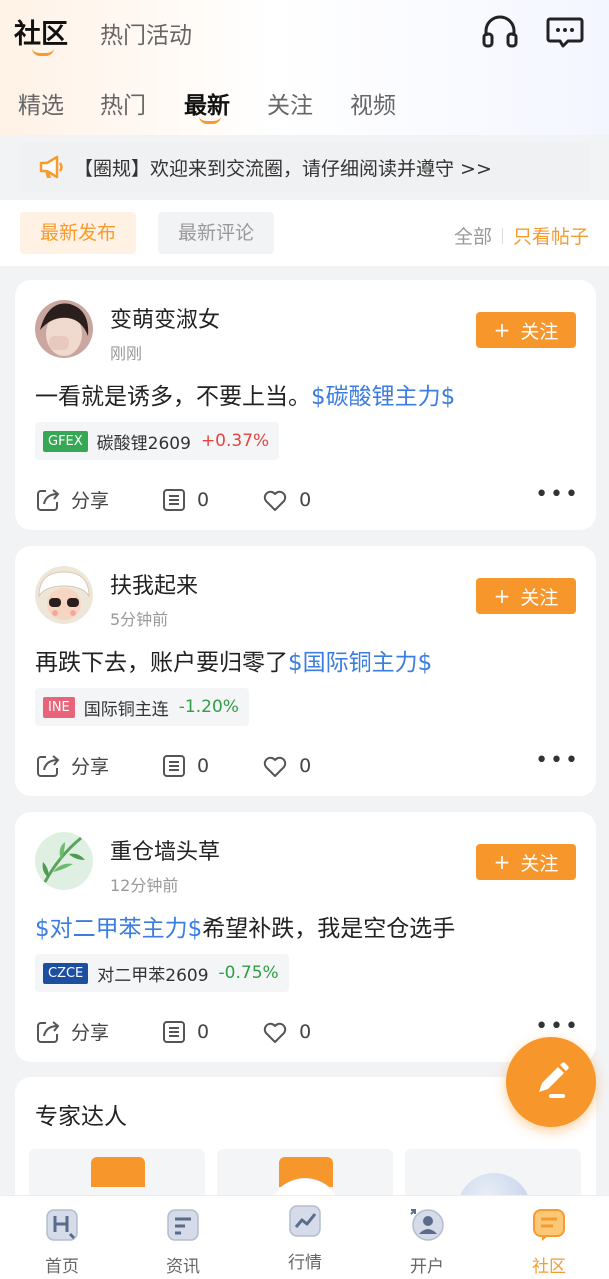 Image resolution: width=609 pixels, height=1279 pixels. What do you see at coordinates (173, 397) in the screenshot?
I see `content-text: 一看就是诱多，不要上当。` at bounding box center [173, 397].